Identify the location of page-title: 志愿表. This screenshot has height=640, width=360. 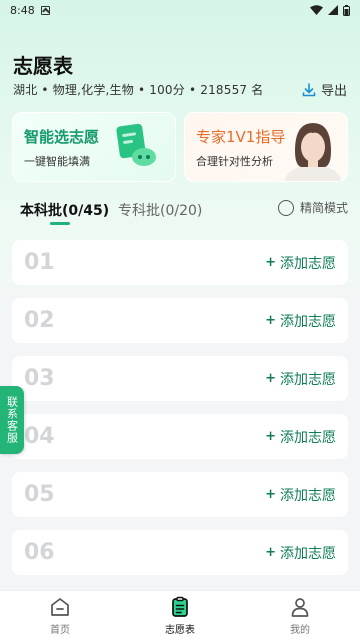
(43, 66).